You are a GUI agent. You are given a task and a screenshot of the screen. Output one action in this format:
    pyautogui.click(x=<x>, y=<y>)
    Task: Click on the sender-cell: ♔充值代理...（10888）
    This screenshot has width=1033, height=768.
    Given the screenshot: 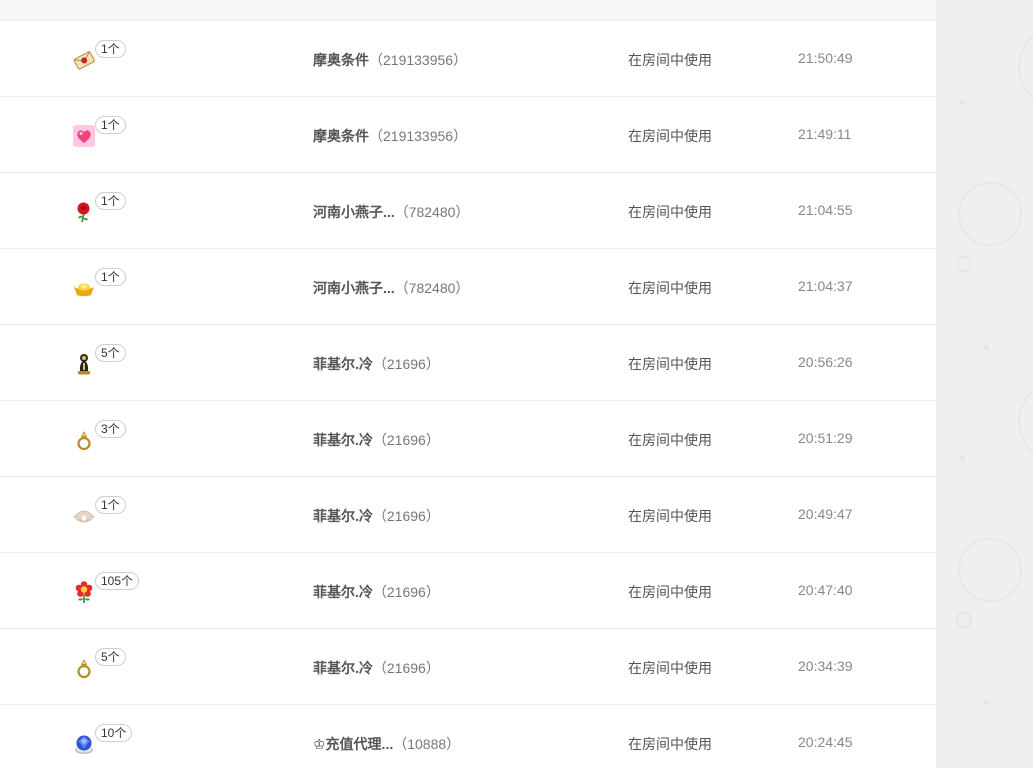 What is the action you would take?
    pyautogui.click(x=386, y=744)
    